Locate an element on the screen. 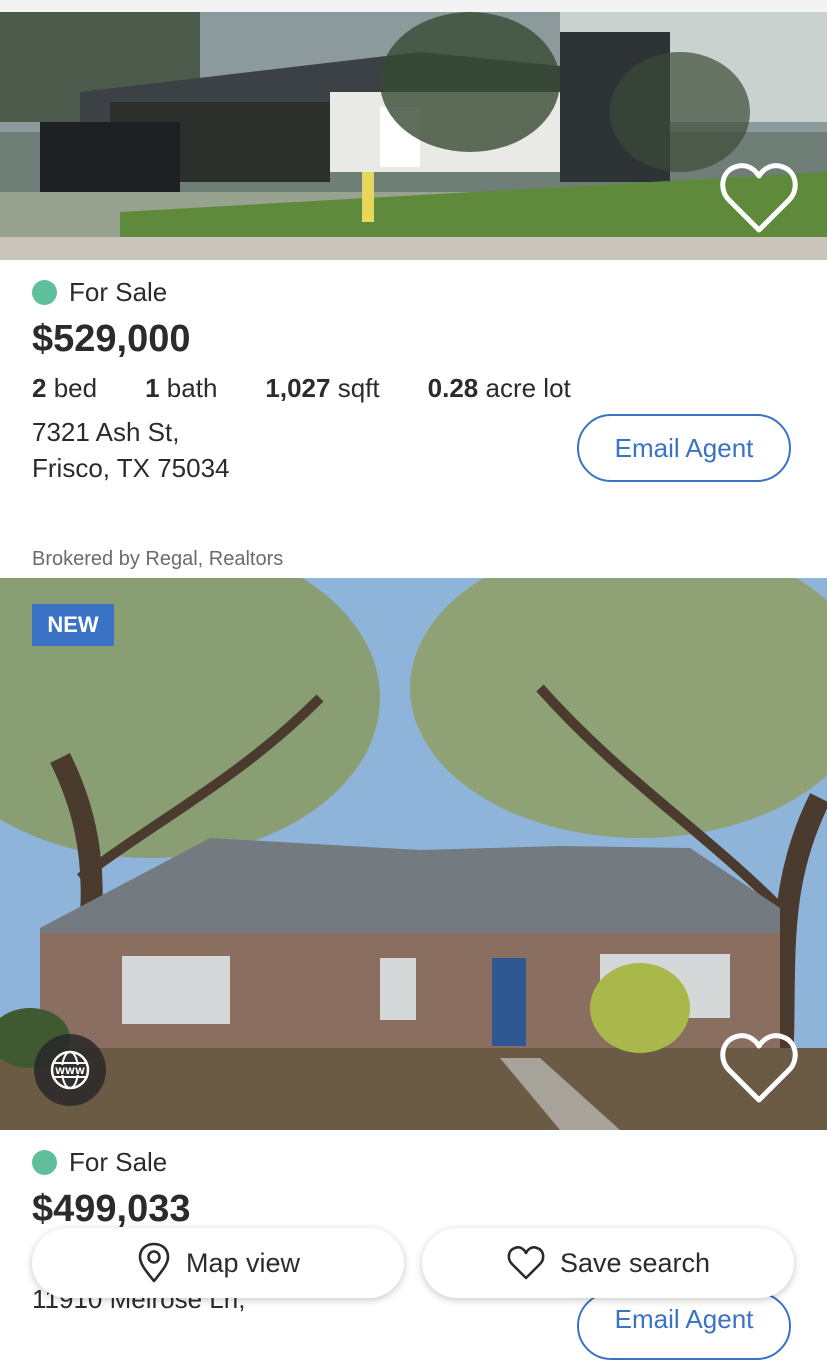 The image size is (827, 1360). lot-fact: 0.28 acre lot is located at coordinates (499, 388).